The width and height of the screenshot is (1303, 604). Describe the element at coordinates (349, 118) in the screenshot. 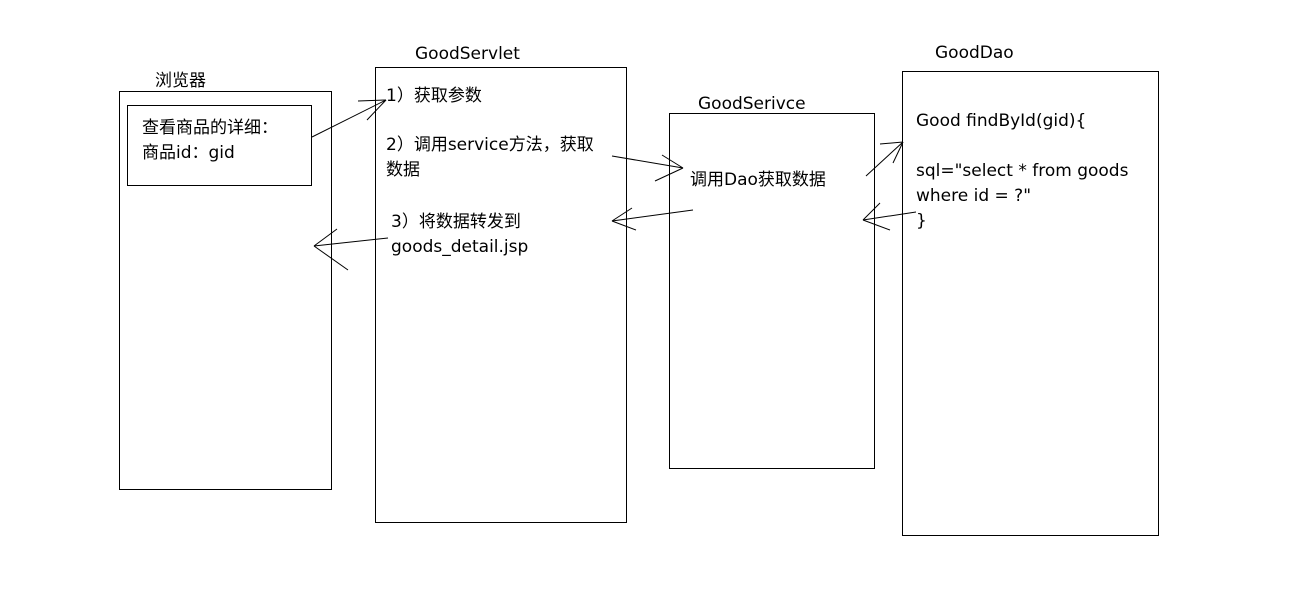

I see `arrow-browser-to-servlet` at that location.